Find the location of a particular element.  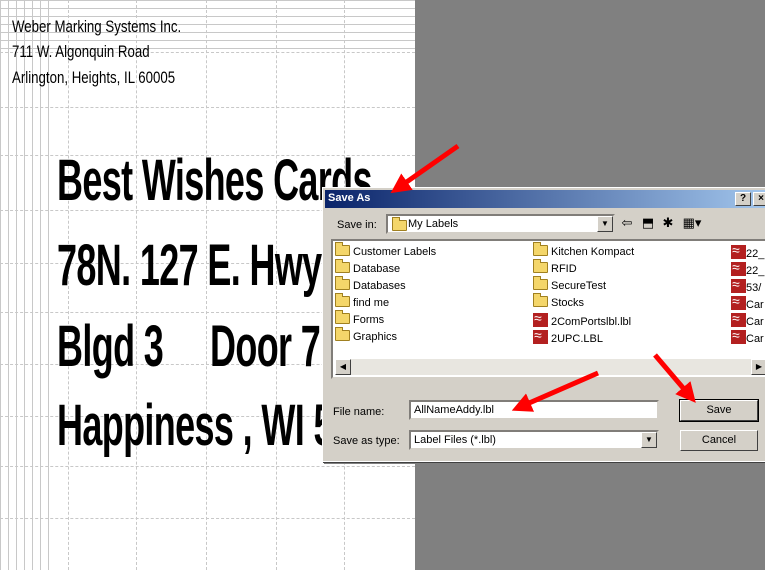

view-menu-icon: ▦▾ is located at coordinates (692, 223).